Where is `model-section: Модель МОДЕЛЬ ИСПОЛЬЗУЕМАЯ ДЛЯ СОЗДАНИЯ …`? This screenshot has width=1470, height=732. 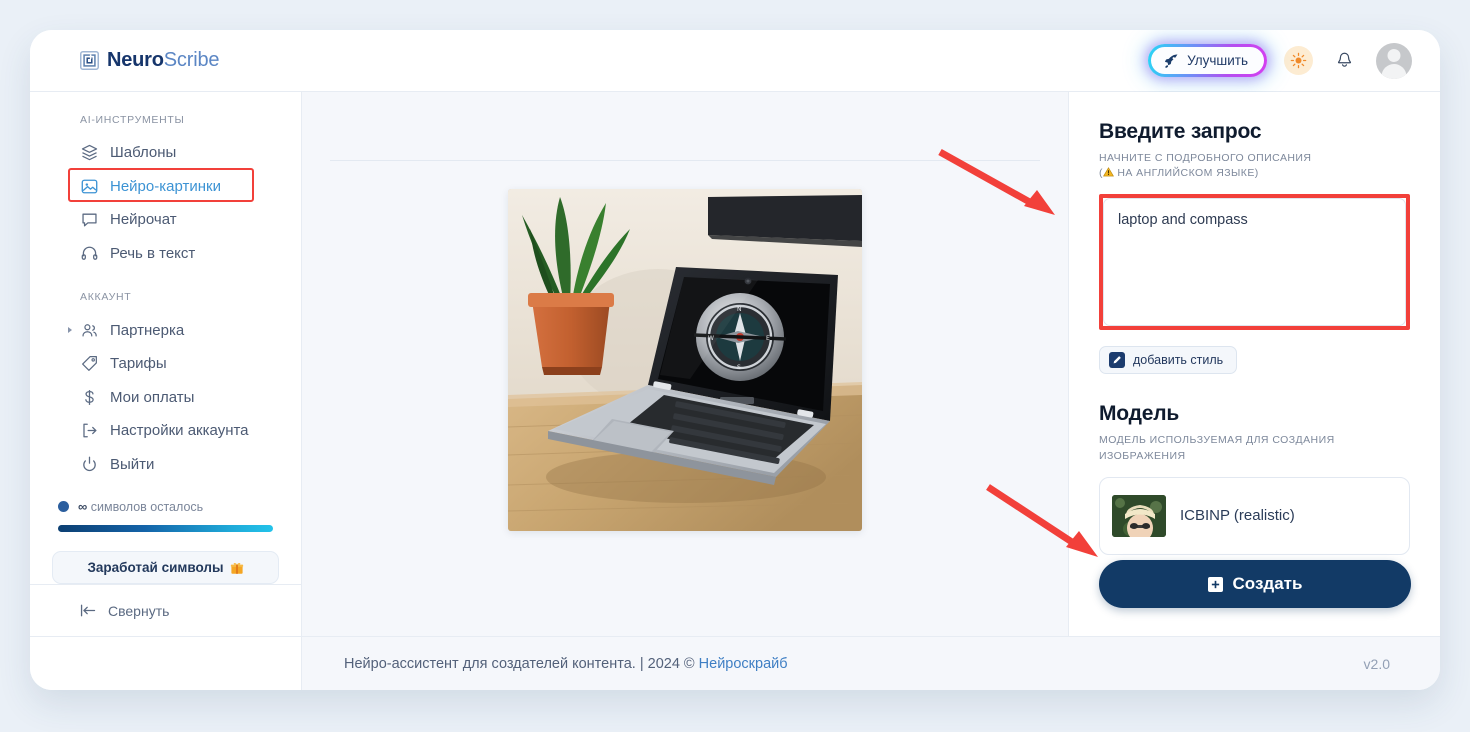 model-section: Модель МОДЕЛЬ ИСПОЛЬЗУЕМАЯ ДЛЯ СОЗДАНИЯ … is located at coordinates (1254, 478).